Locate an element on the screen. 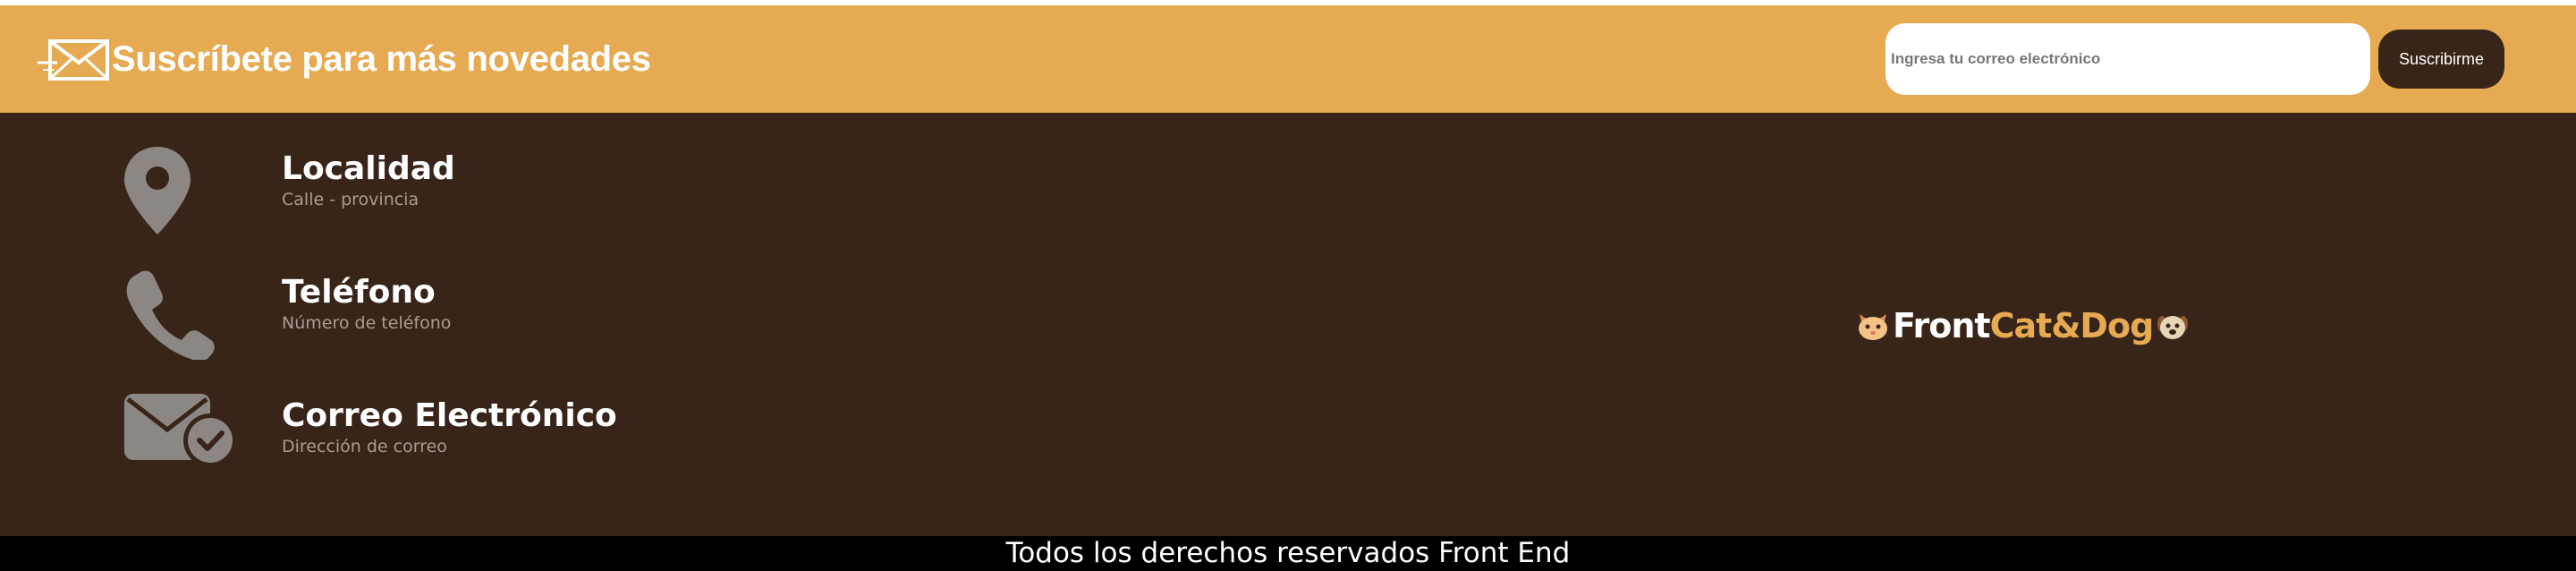  brand-name: FrontCat&Dog is located at coordinates (2024, 325).